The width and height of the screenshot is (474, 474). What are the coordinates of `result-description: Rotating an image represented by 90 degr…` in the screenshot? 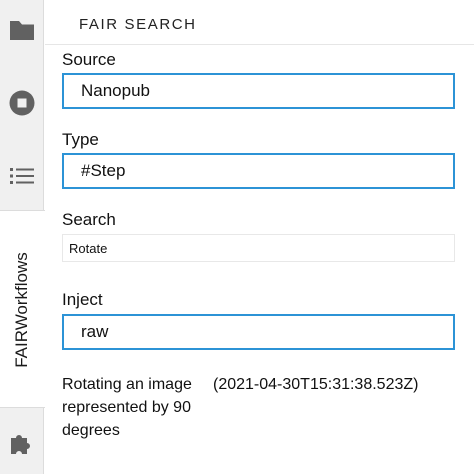 It's located at (132, 407).